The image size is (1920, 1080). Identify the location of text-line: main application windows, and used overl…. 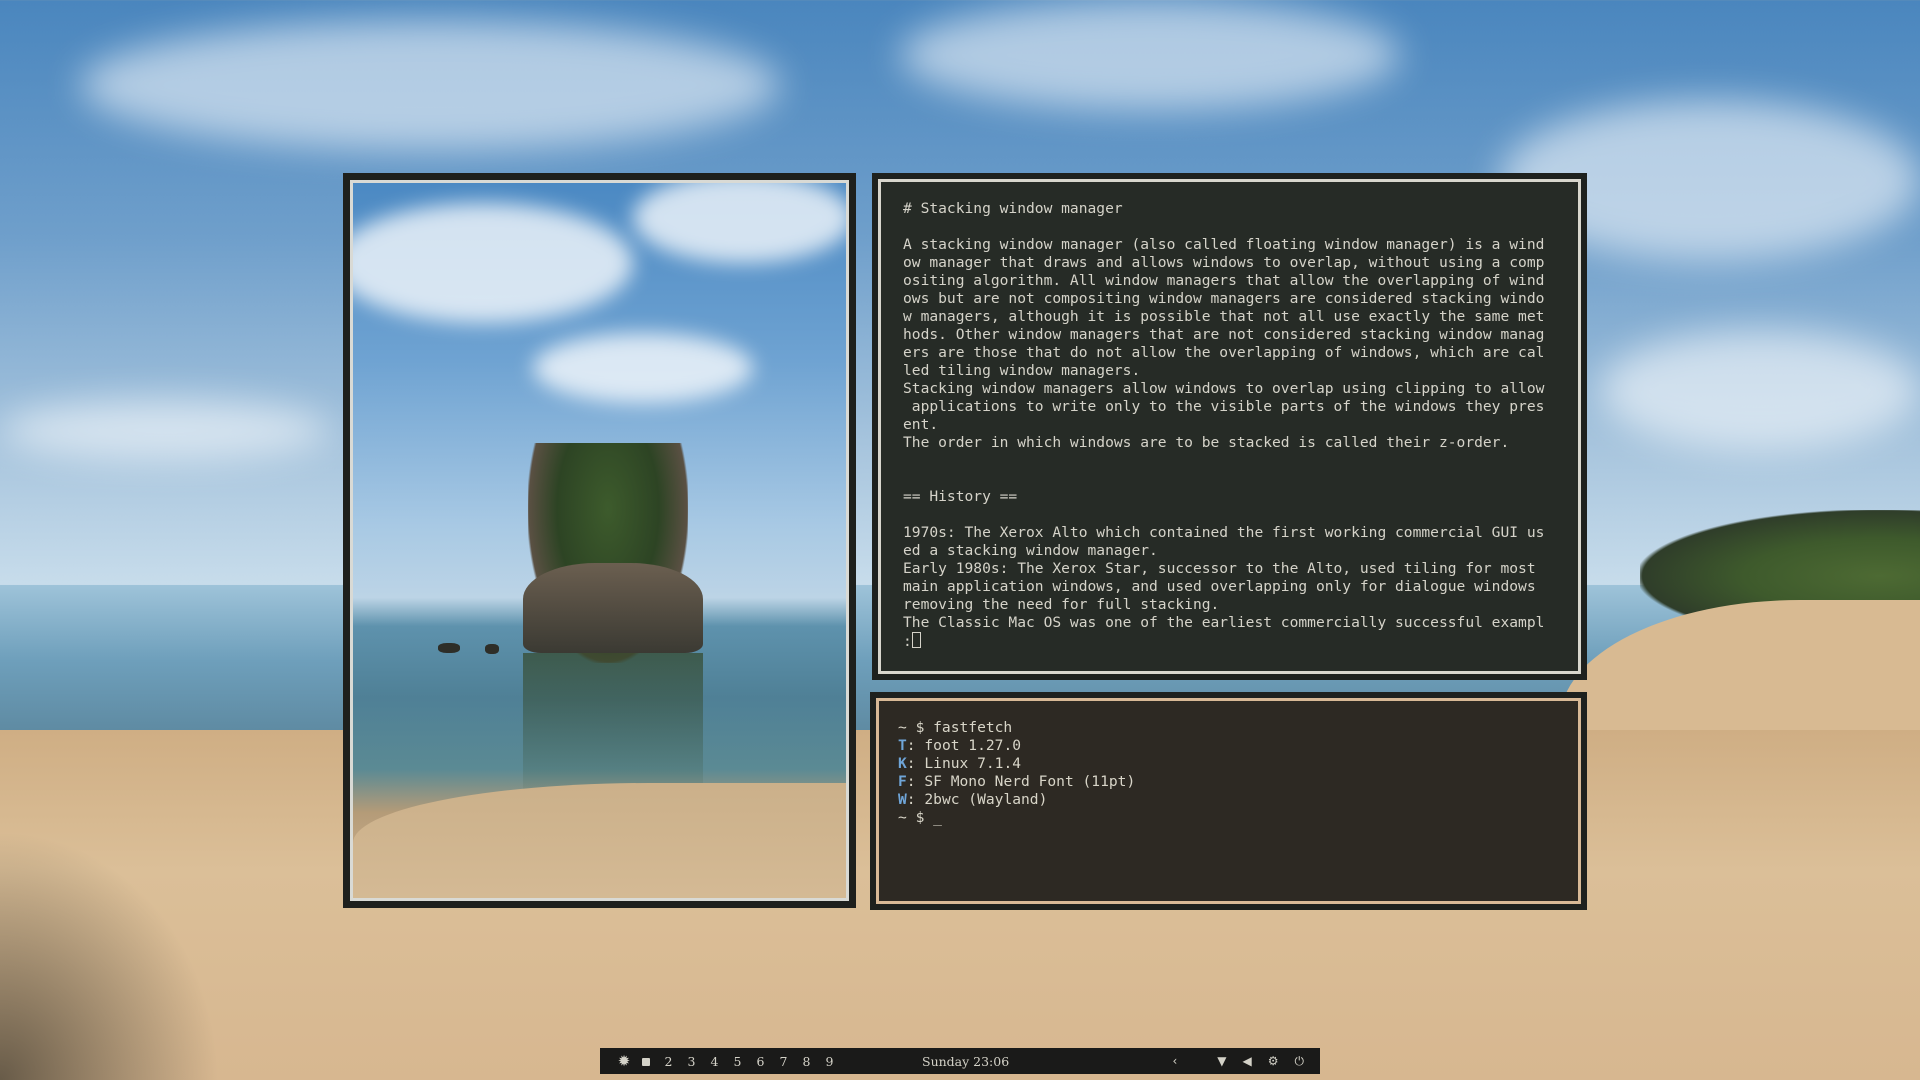
(1219, 586).